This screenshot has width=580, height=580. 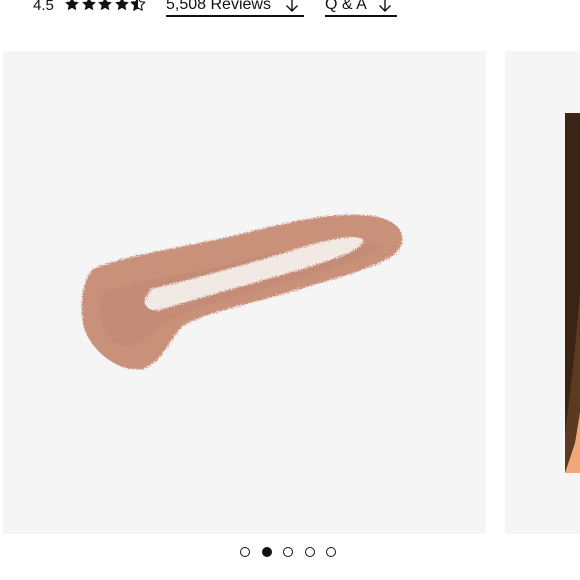 I want to click on model-photo, so click(x=572, y=293).